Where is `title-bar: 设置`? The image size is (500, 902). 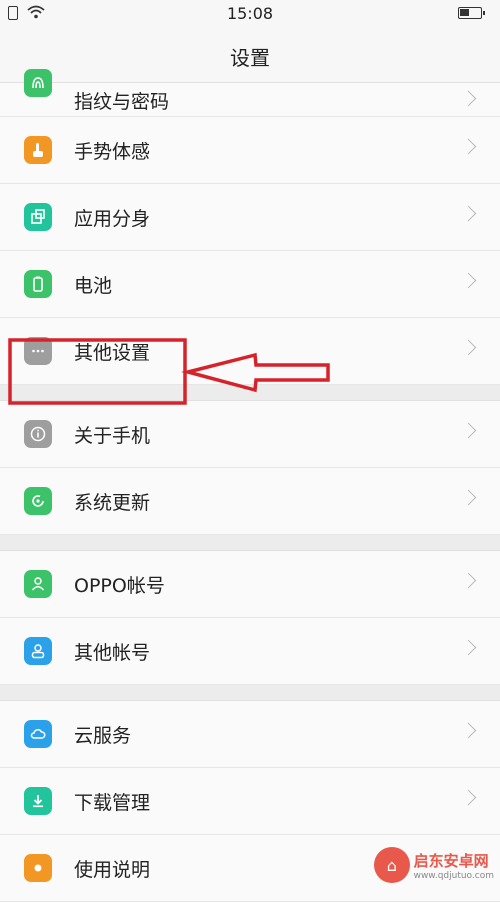
title-bar: 设置 is located at coordinates (250, 55).